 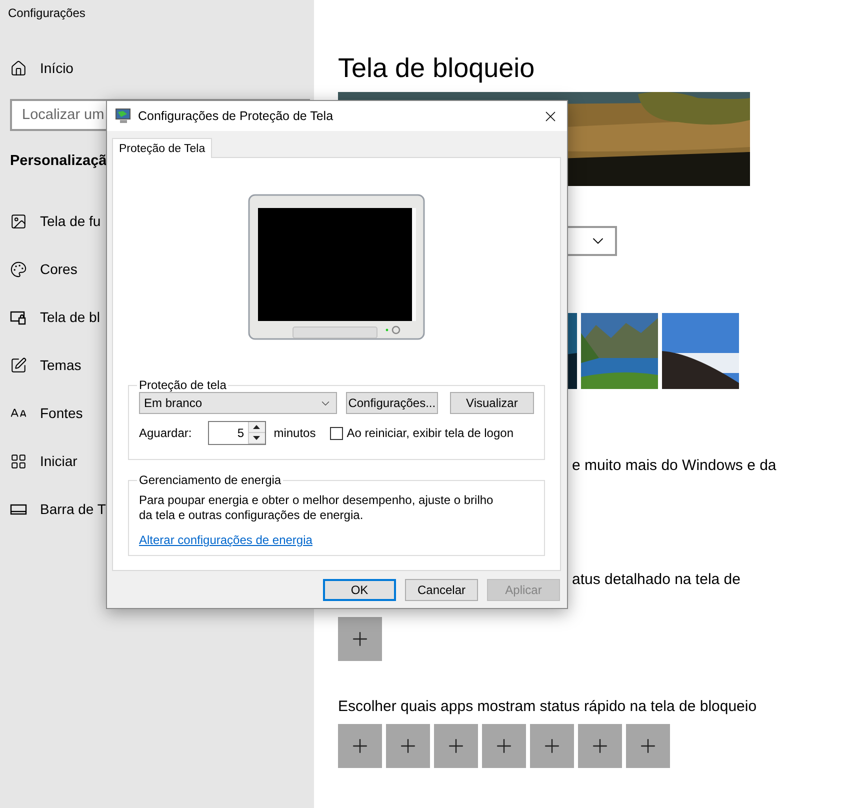 I want to click on section-heading: Personalizaçã, so click(x=59, y=161).